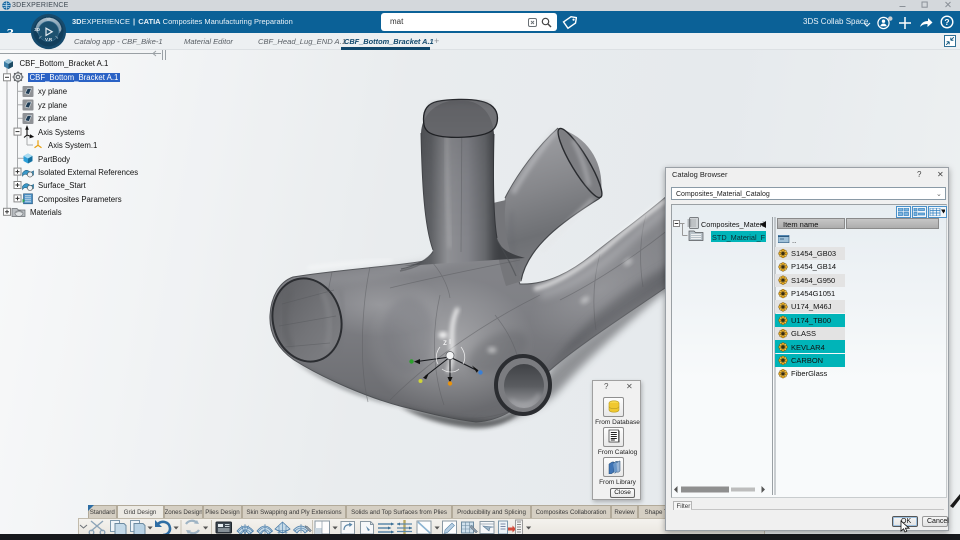  What do you see at coordinates (445, 342) in the screenshot?
I see `svg-text: z` at bounding box center [445, 342].